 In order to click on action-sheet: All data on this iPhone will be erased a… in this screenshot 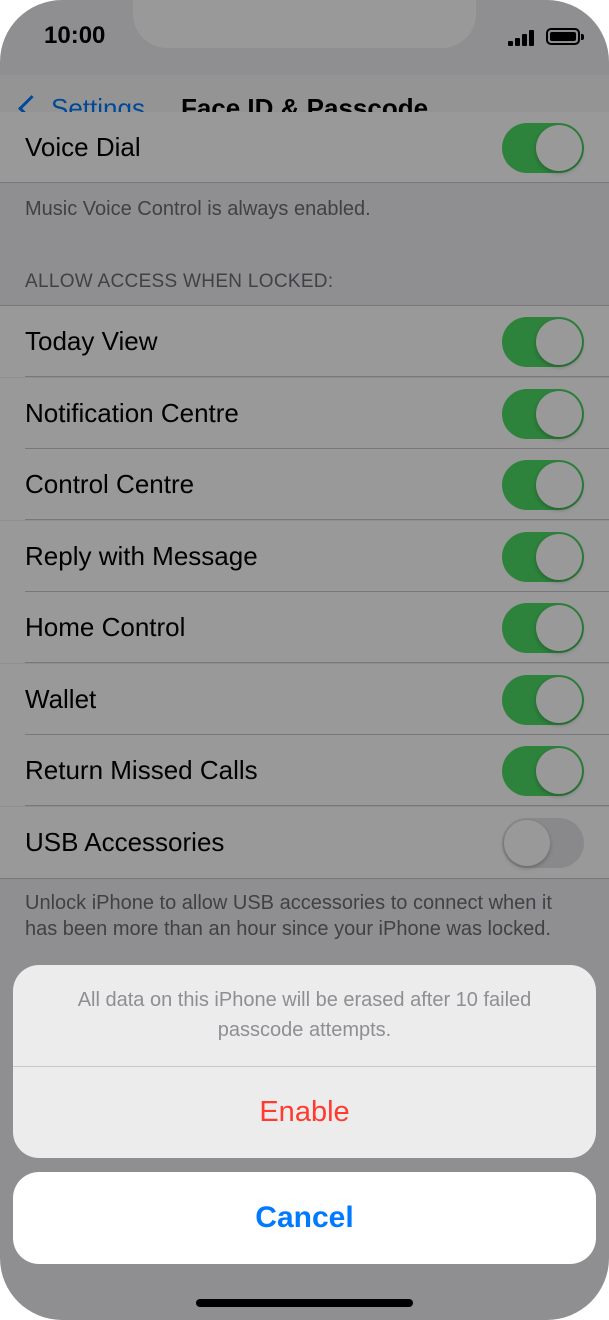, I will do `click(304, 1061)`.